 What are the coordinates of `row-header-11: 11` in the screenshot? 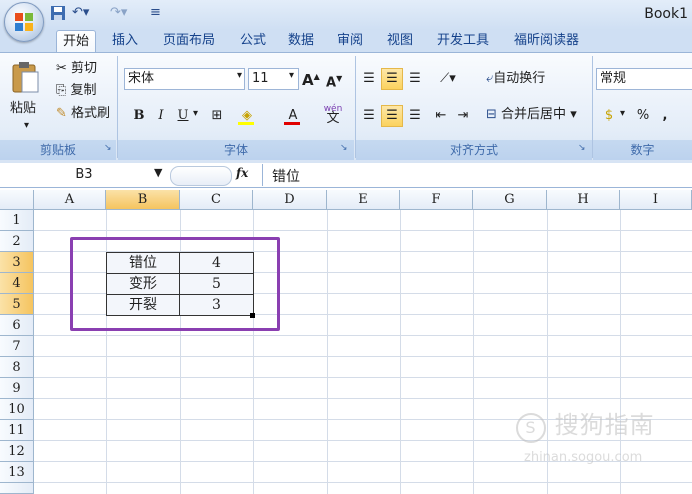 It's located at (17, 430).